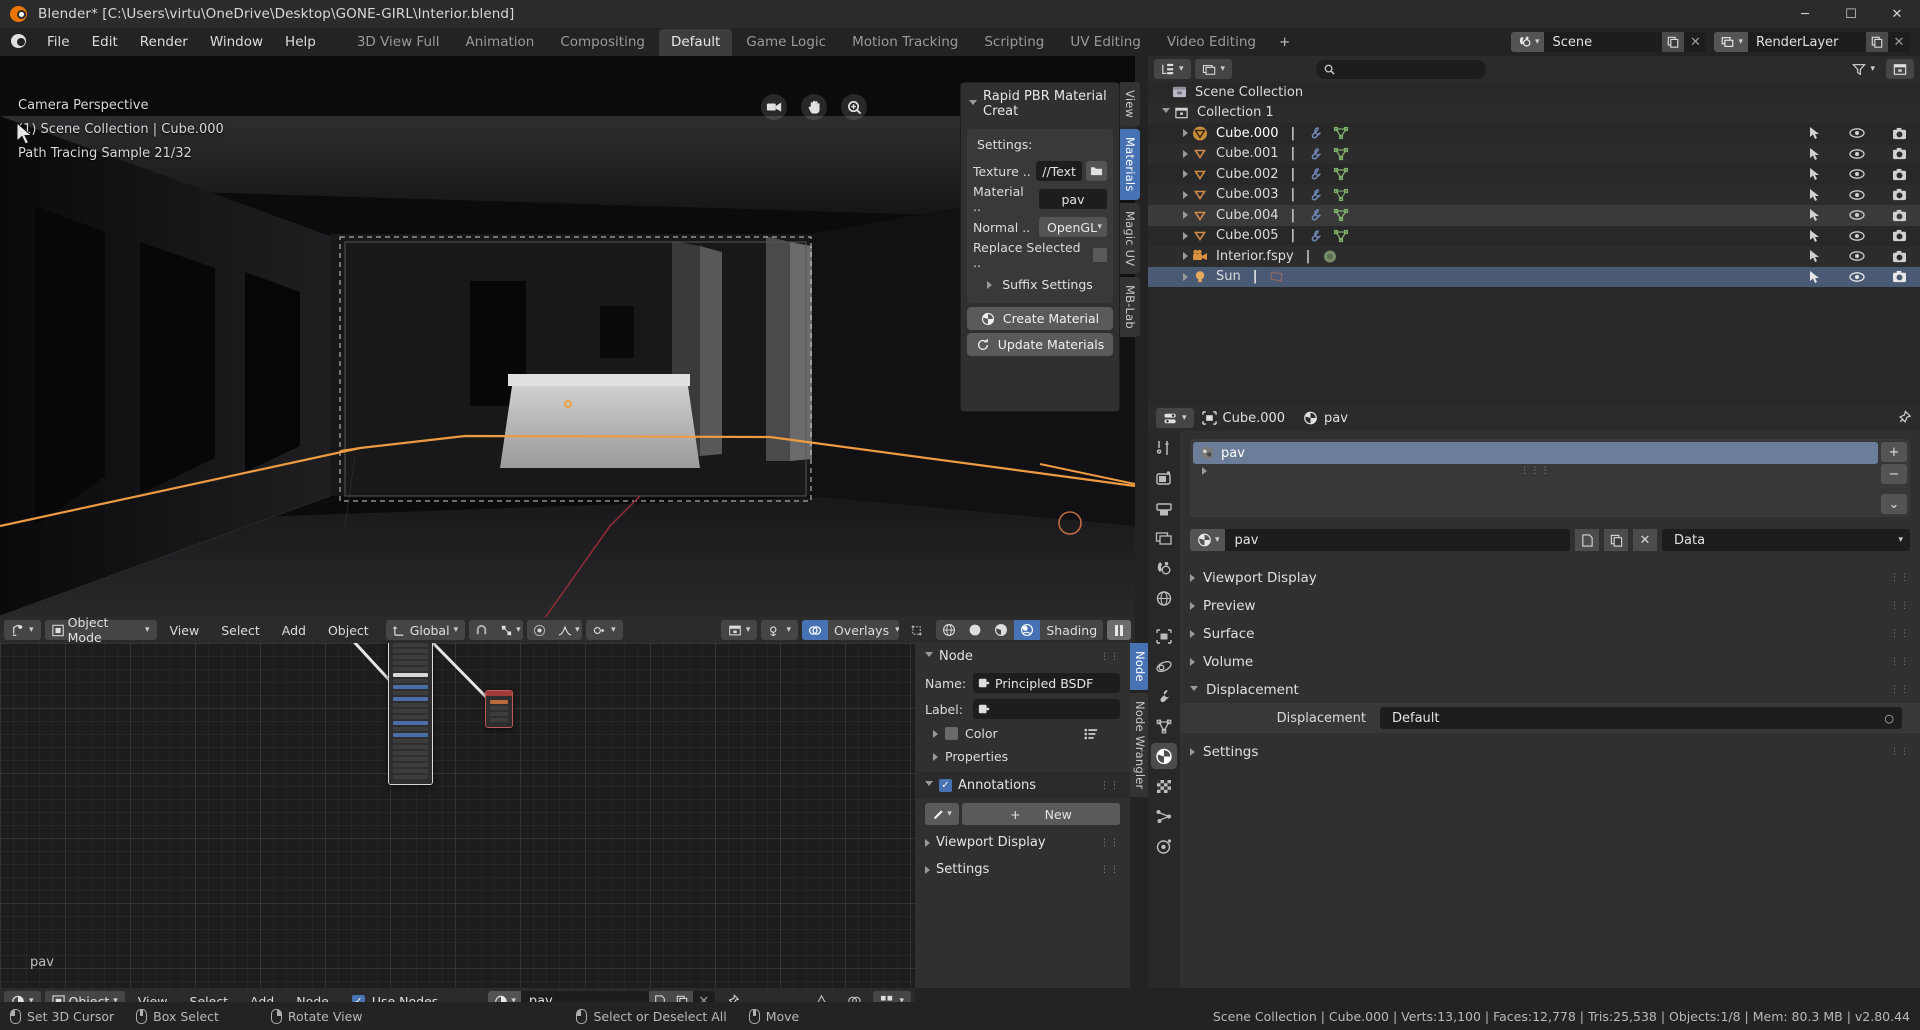 The width and height of the screenshot is (1920, 1030). Describe the element at coordinates (1164, 448) in the screenshot. I see `properties-tab-tool` at that location.